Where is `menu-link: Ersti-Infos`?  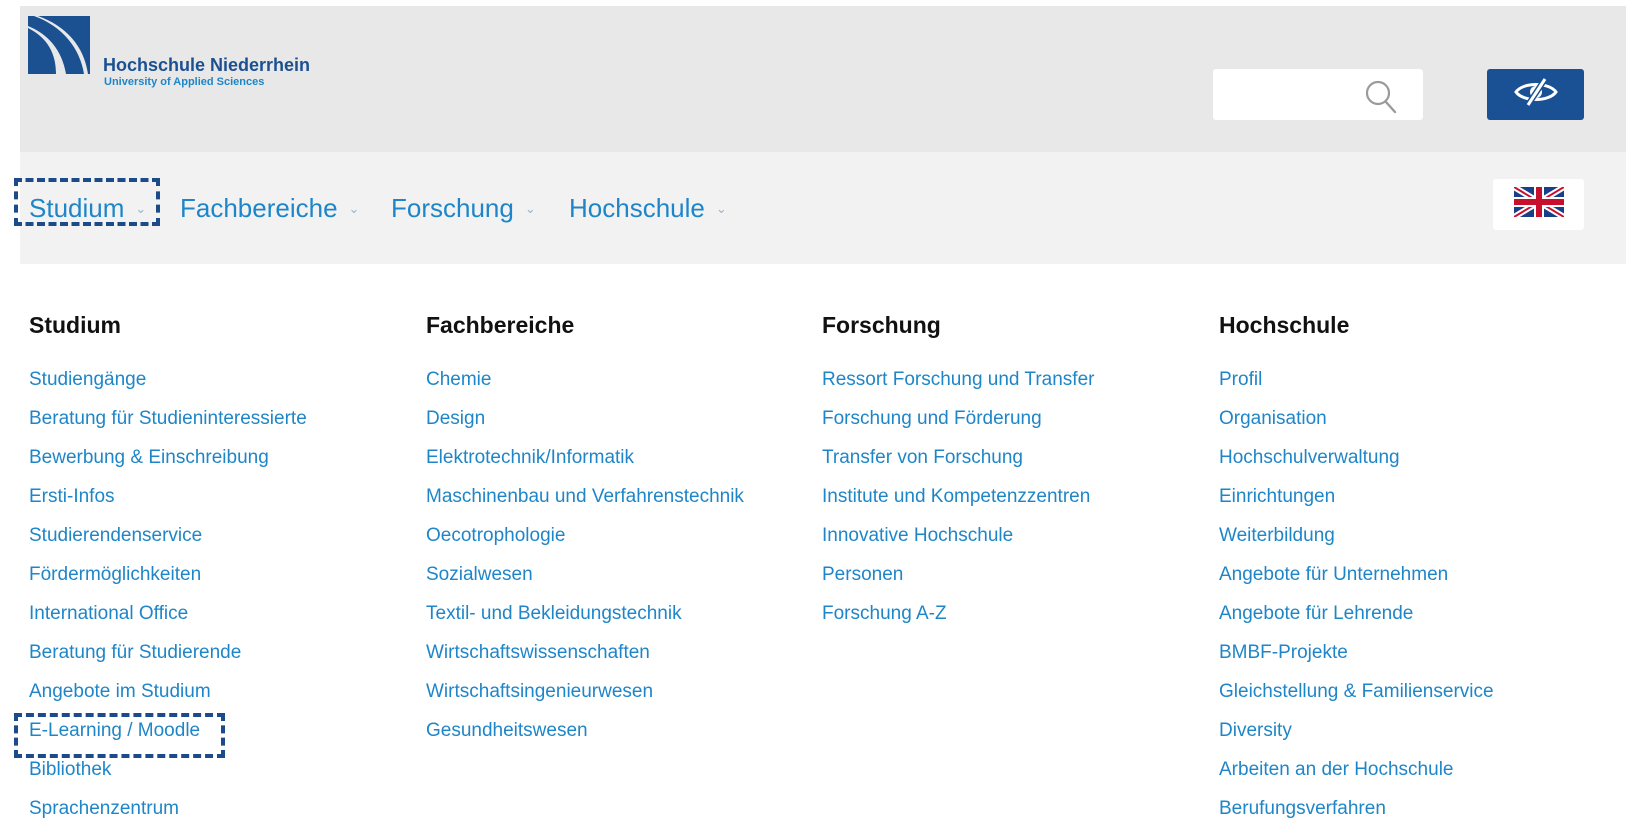
menu-link: Ersti-Infos is located at coordinates (168, 505).